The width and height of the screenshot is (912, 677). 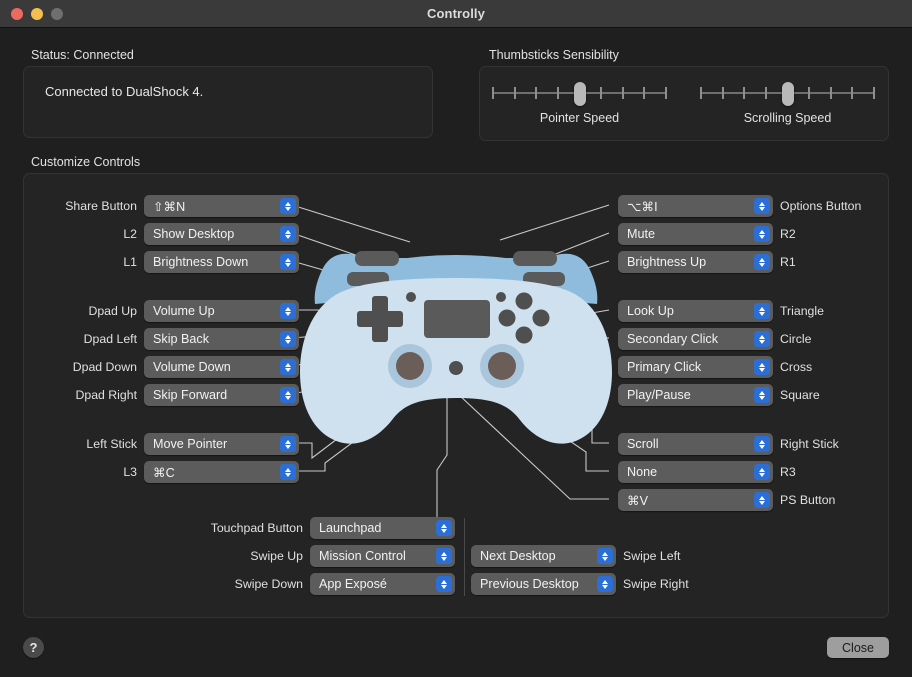 What do you see at coordinates (554, 55) in the screenshot?
I see `thumbsticks-group-label: Thumbsticks Sensibility` at bounding box center [554, 55].